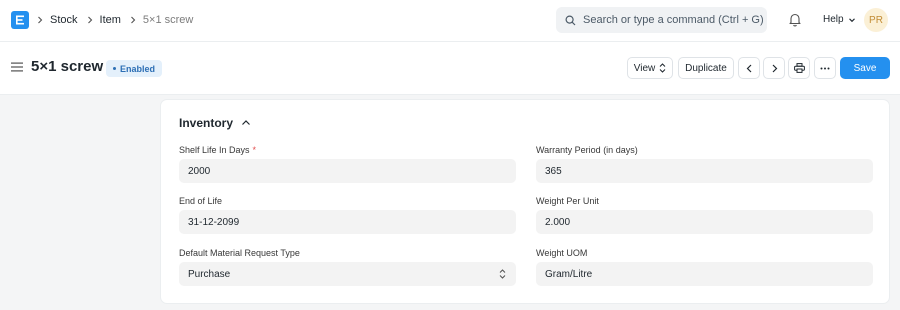 This screenshot has width=900, height=310. Describe the element at coordinates (110, 20) in the screenshot. I see `breadcrumb-item: Item` at that location.